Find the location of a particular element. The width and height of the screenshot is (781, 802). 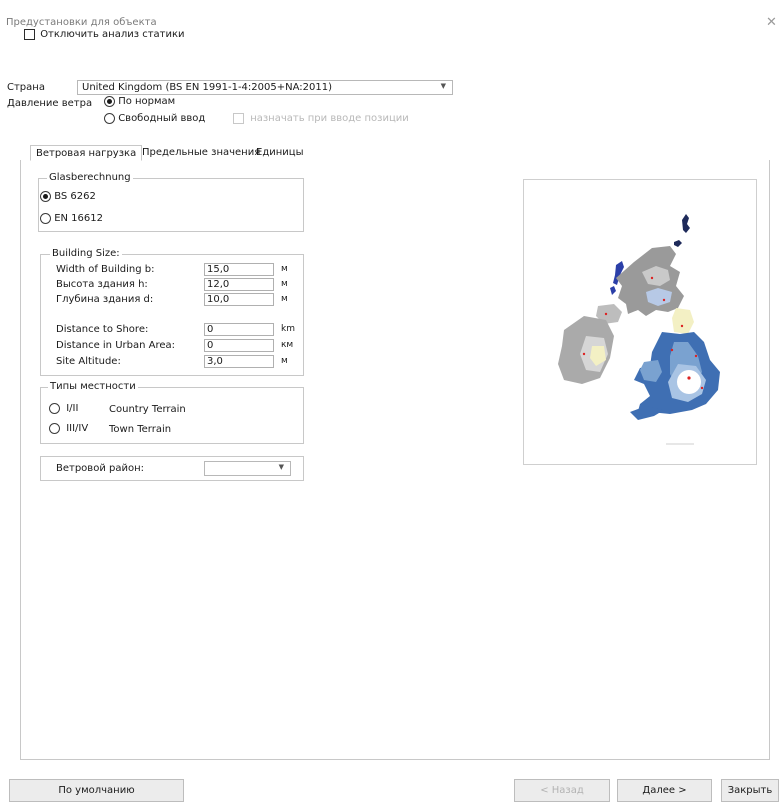

terrain-group is located at coordinates (172, 415).